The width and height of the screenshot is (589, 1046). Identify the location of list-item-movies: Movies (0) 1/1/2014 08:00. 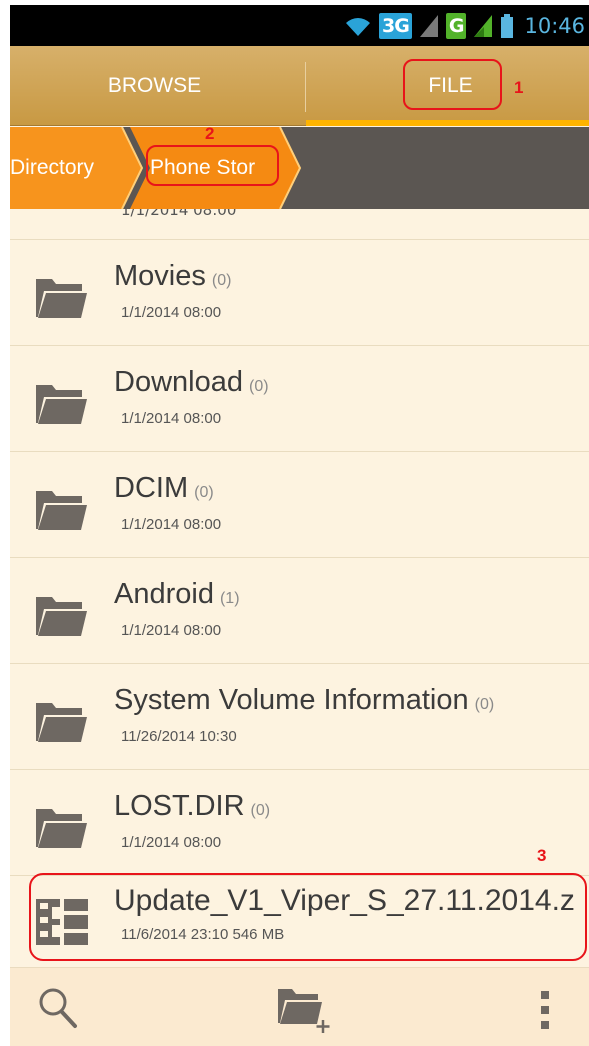
(299, 293).